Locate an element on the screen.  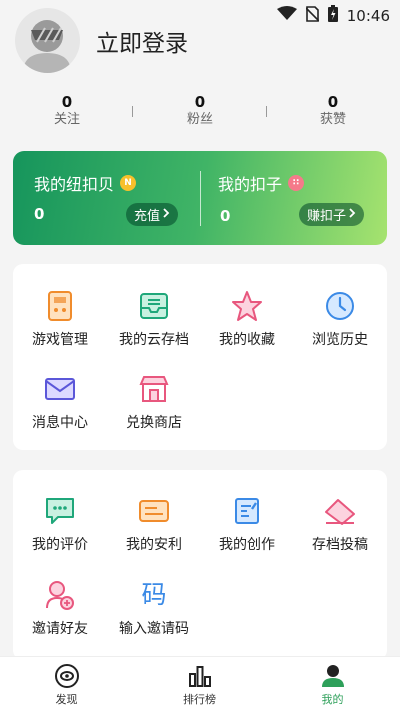
stat-followers: 0 粉丝 is located at coordinates (200, 111).